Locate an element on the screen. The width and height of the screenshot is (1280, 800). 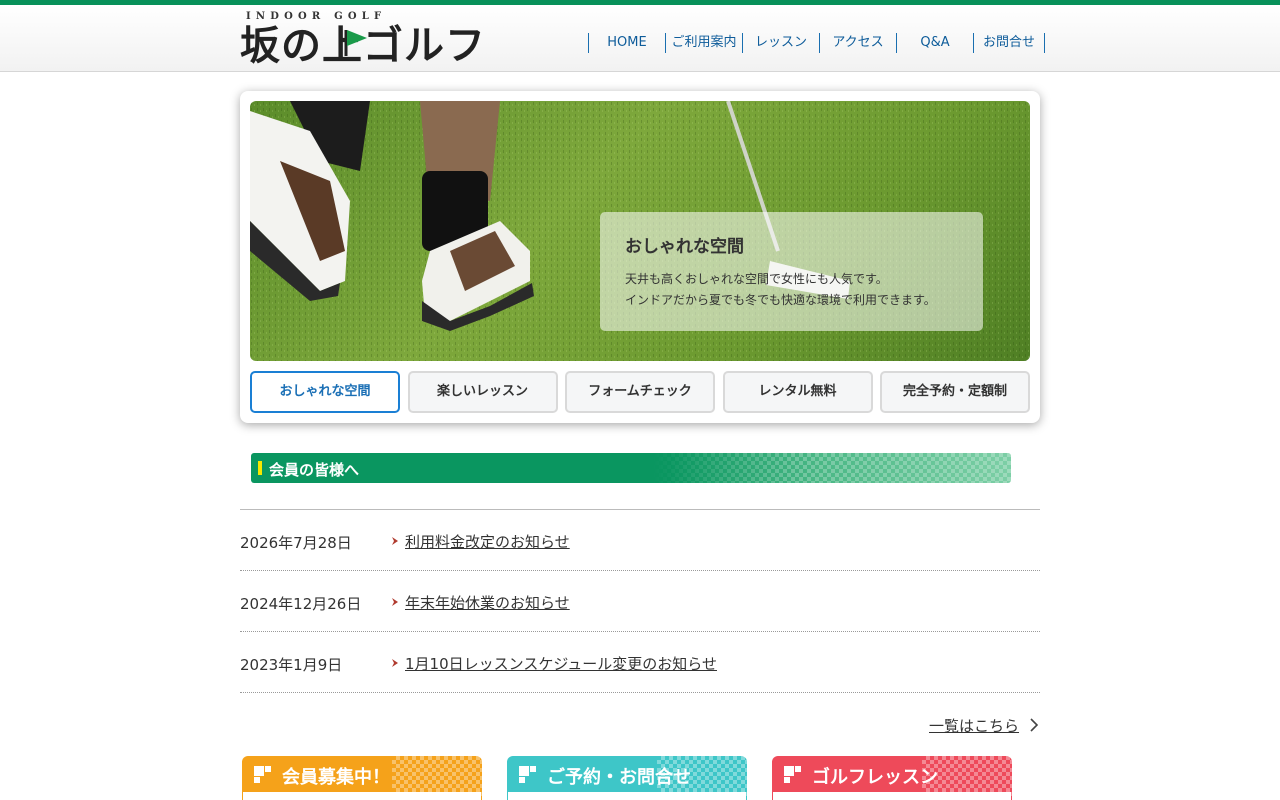
news-date: 2024年12月26日 is located at coordinates (301, 604).